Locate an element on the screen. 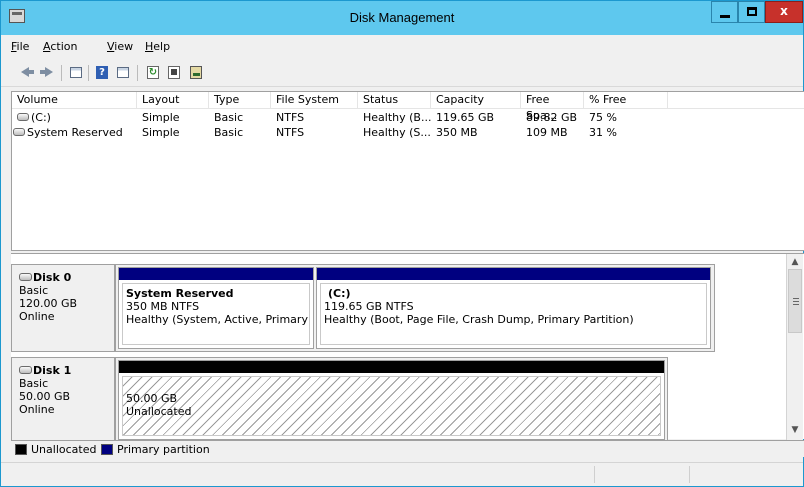 This screenshot has width=804, height=487. partition-unallocated: 50.00 GB Unallocated is located at coordinates (391, 400).